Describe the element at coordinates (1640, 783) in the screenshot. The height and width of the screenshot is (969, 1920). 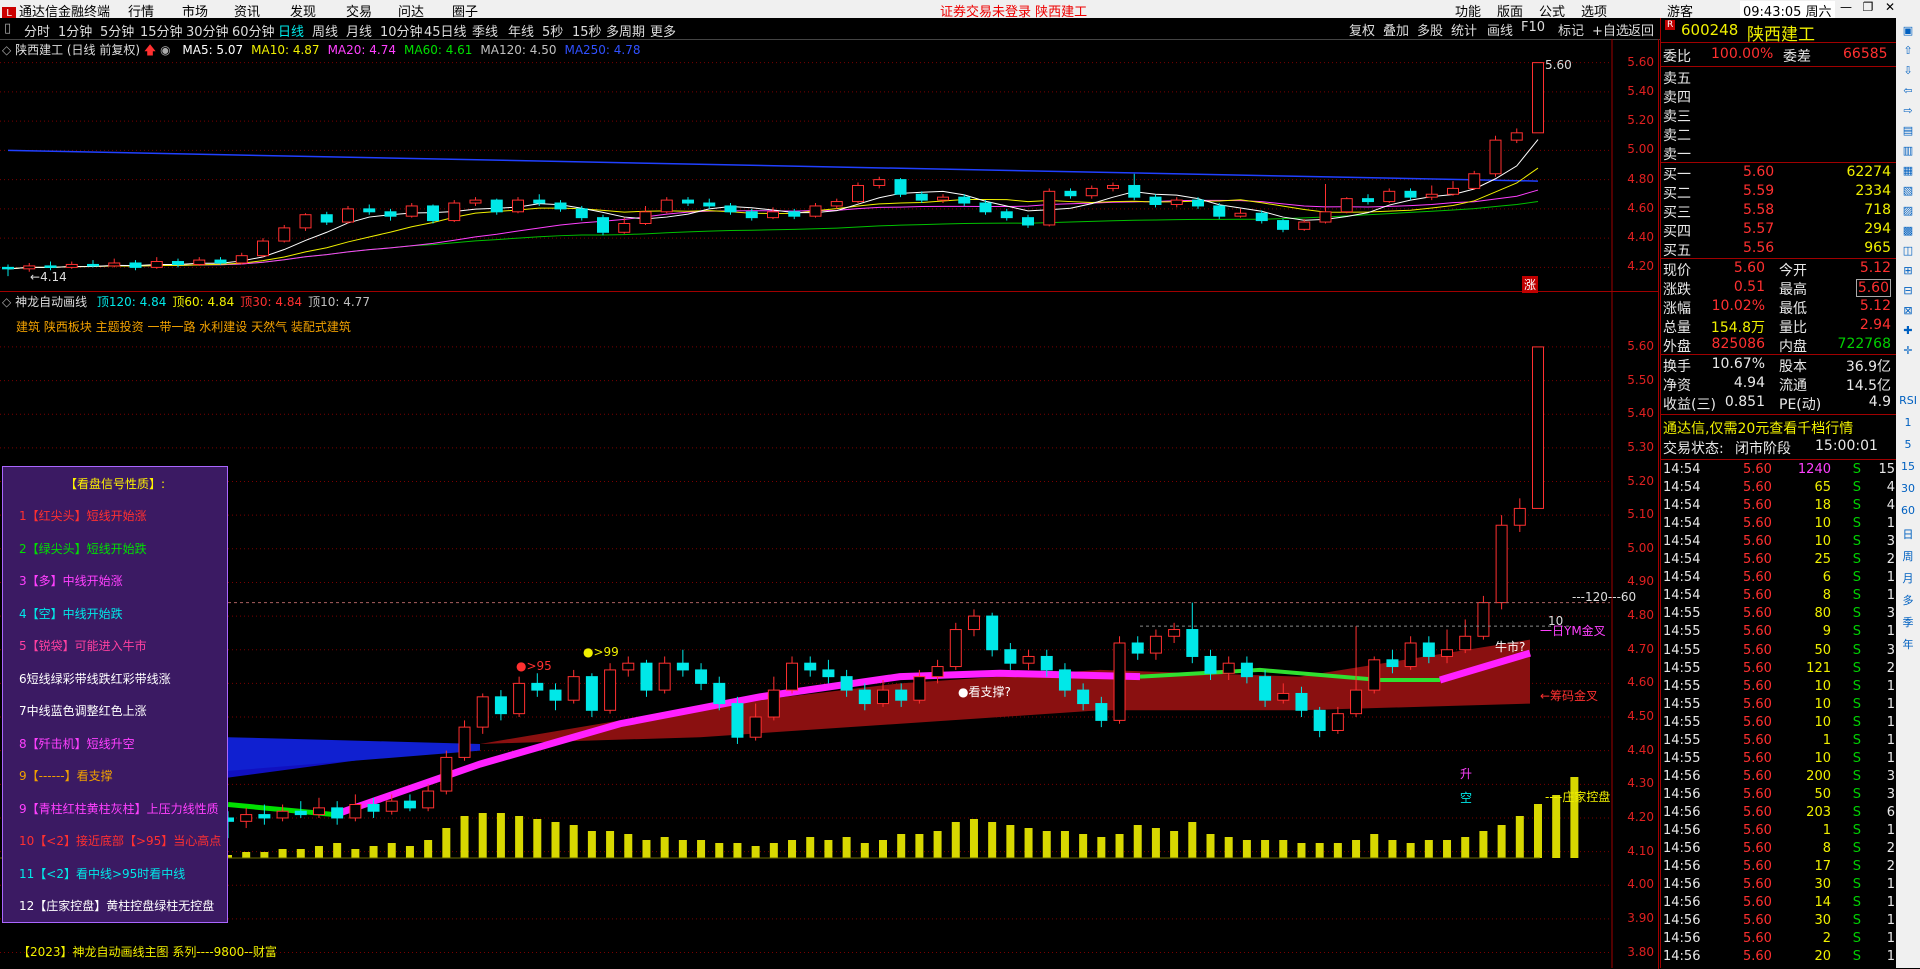
I see `price-axis-label: 4.30` at that location.